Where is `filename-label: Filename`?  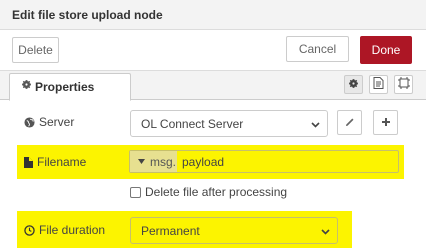 filename-label: Filename is located at coordinates (55, 162).